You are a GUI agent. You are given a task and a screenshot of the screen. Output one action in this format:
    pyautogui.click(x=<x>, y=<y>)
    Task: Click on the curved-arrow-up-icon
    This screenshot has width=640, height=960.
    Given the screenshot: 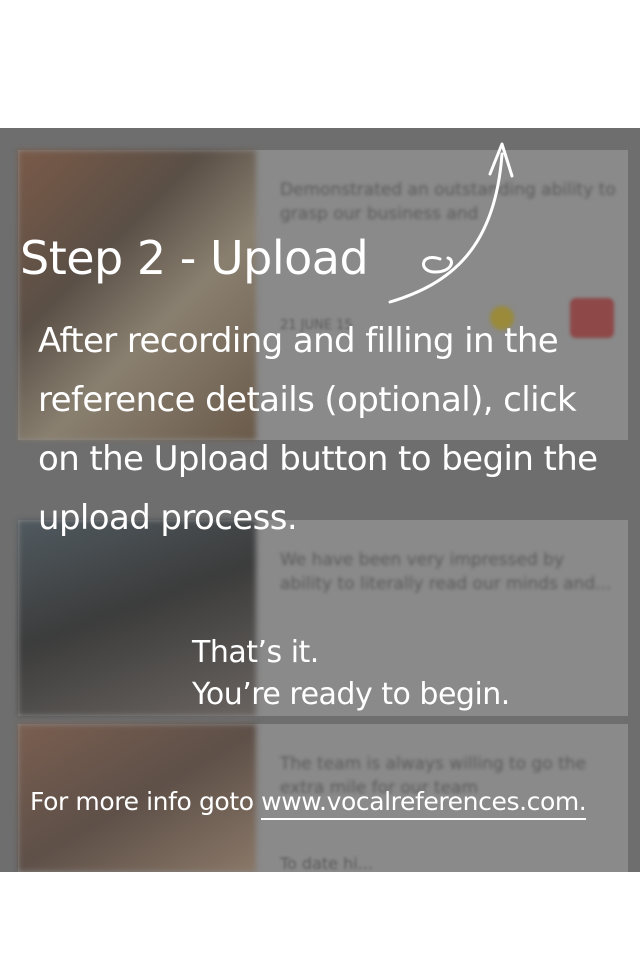 What is the action you would take?
    pyautogui.click(x=451, y=223)
    